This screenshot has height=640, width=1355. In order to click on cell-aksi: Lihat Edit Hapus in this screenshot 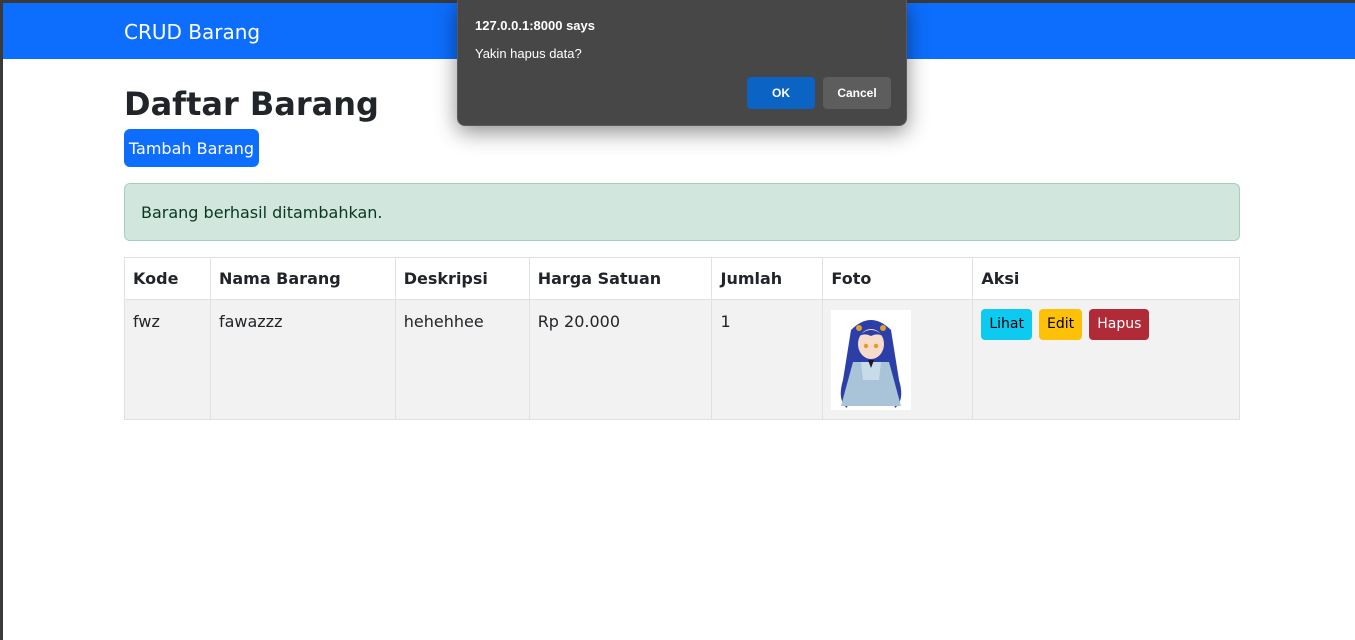, I will do `click(1106, 359)`.